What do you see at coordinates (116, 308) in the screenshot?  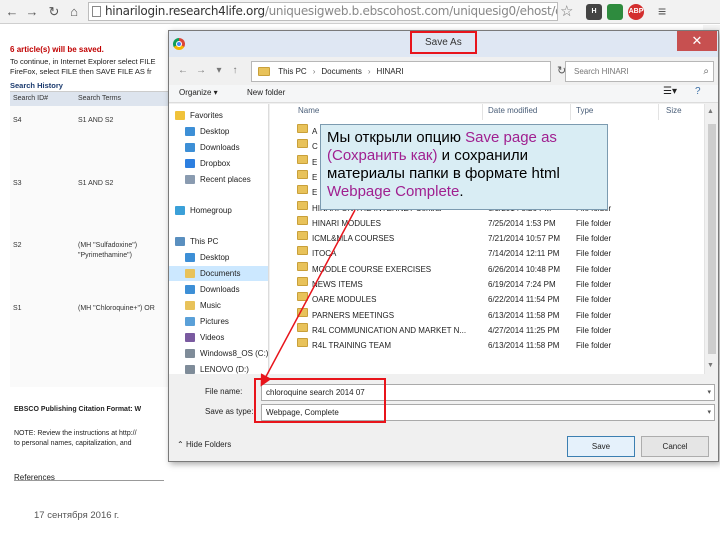 I see `row-terms: (MH "Chloroquine+") OR` at bounding box center [116, 308].